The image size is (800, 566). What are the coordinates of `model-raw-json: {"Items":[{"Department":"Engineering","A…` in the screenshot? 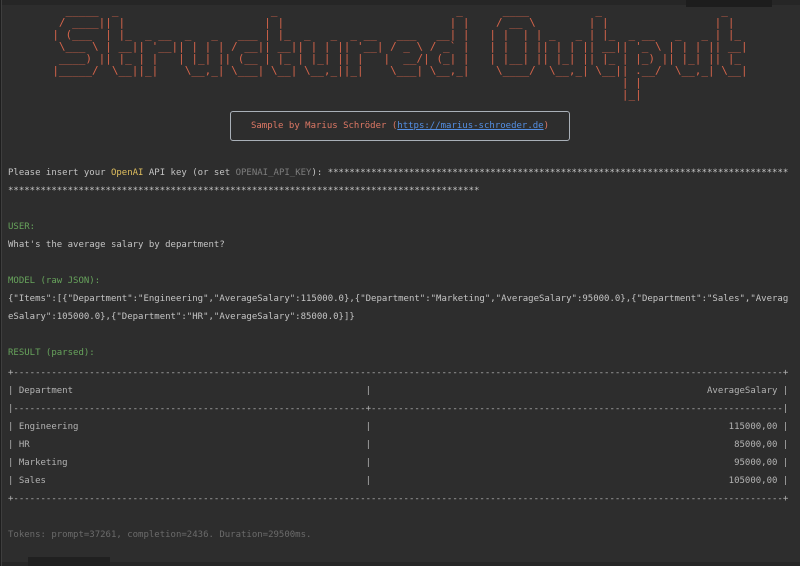 It's located at (398, 308).